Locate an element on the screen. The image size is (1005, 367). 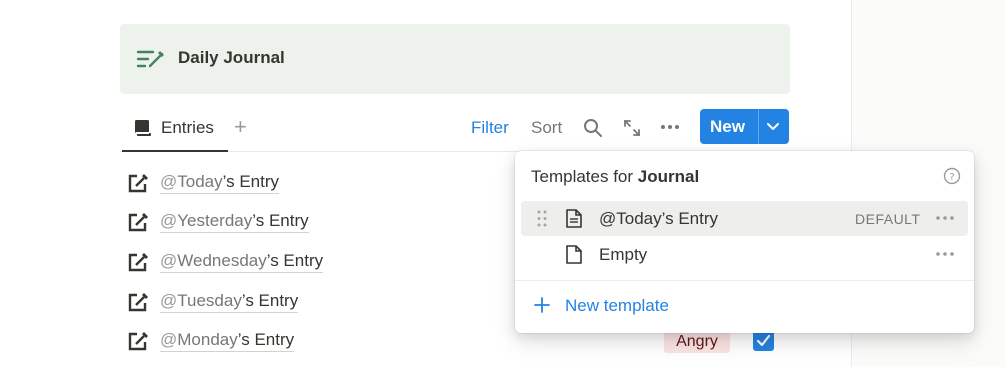
check-icon is located at coordinates (763, 340).